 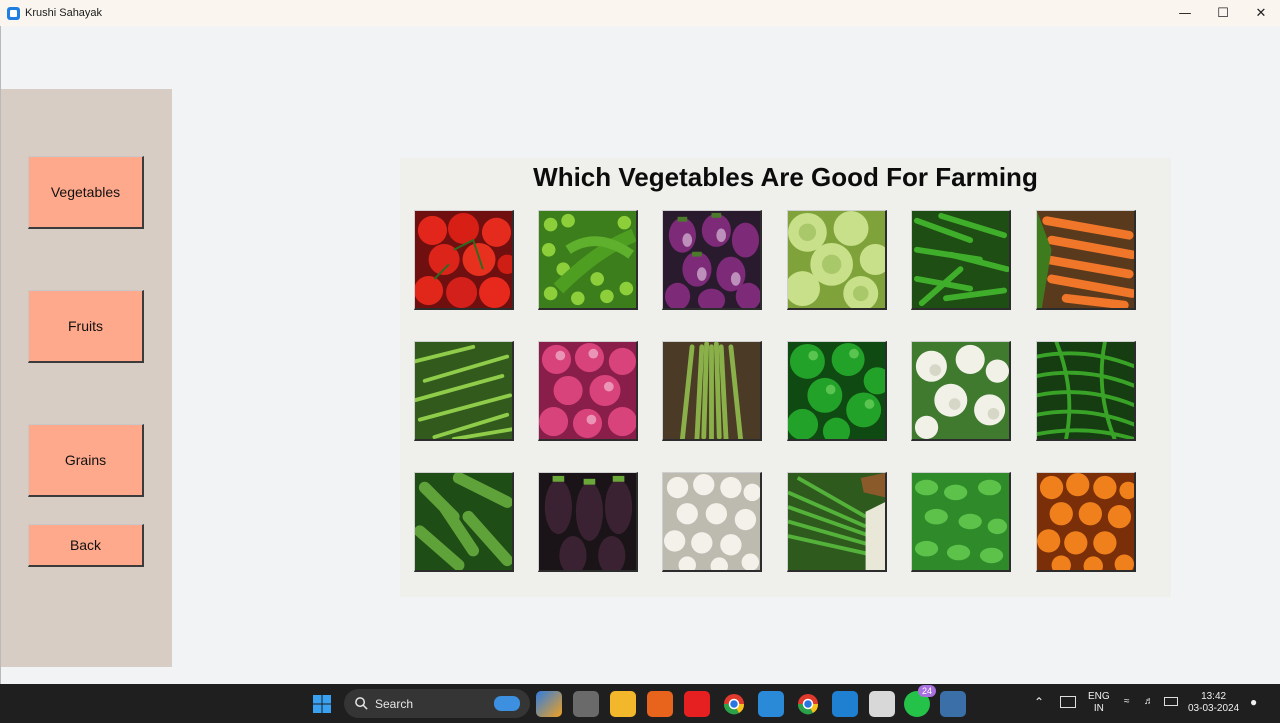 I want to click on eggplant-image, so click(x=588, y=522).